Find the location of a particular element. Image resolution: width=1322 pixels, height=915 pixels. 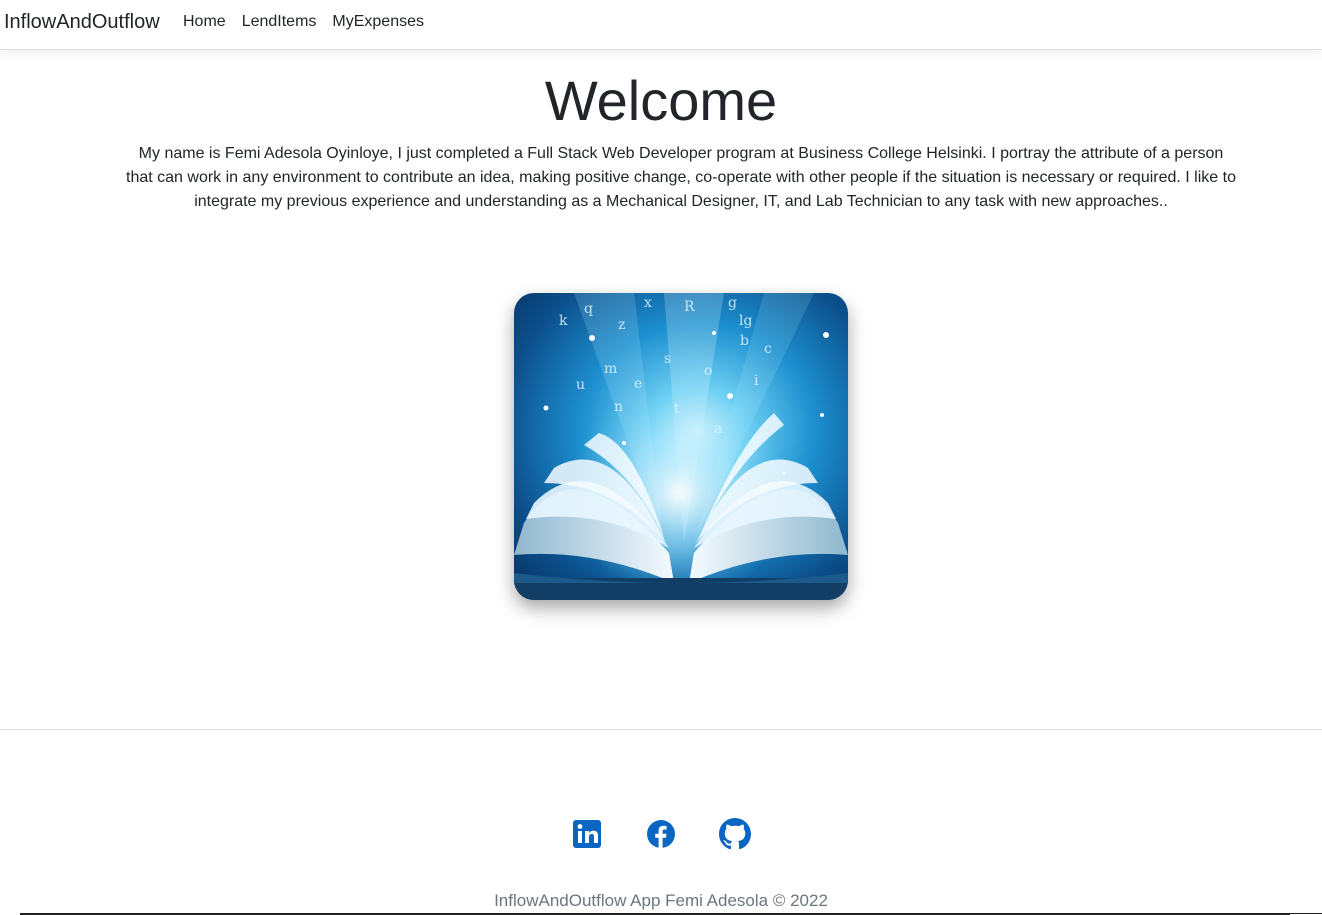

svg-text: e is located at coordinates (638, 384).